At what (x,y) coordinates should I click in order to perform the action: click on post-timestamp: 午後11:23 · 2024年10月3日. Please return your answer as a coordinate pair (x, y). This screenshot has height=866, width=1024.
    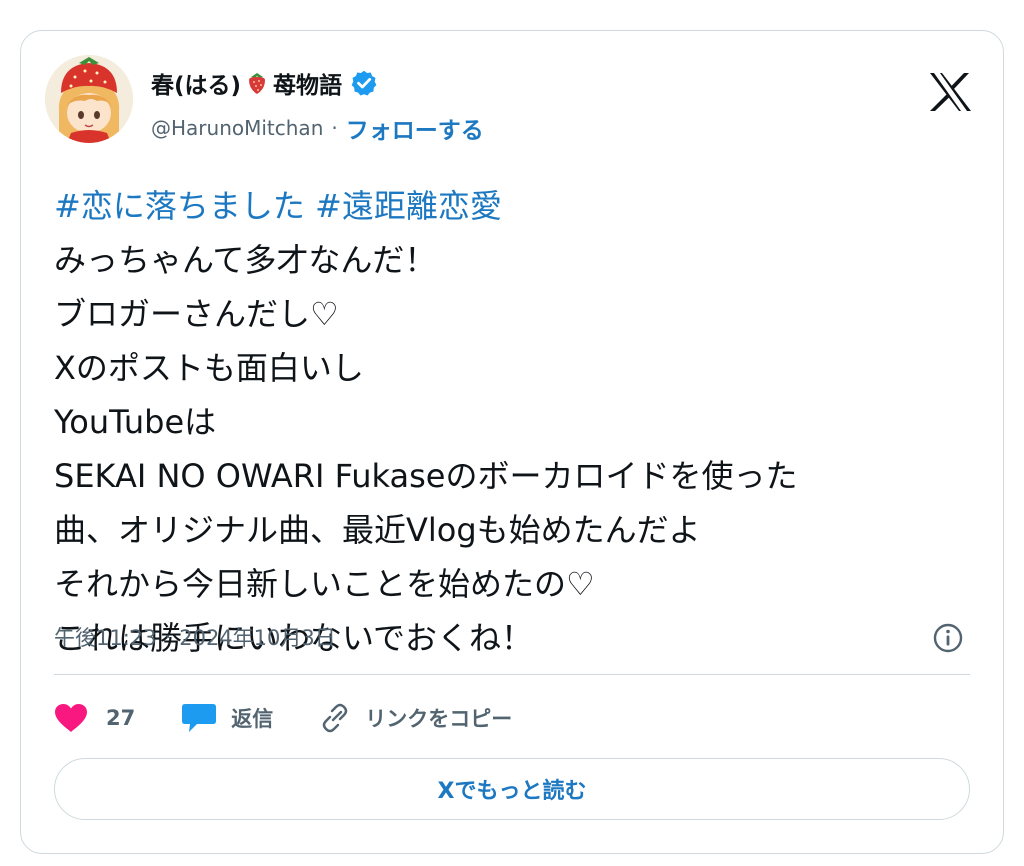
    Looking at the image, I should click on (195, 637).